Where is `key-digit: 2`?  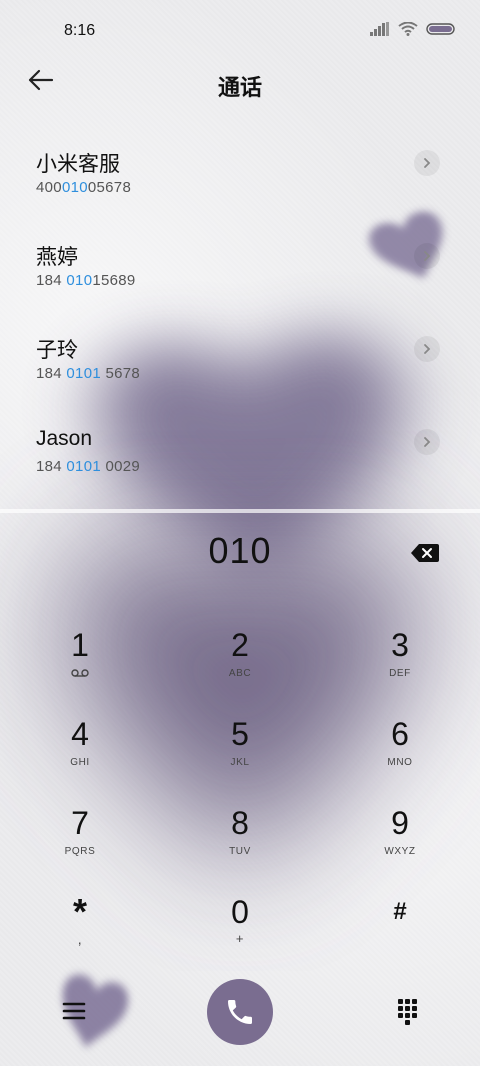
key-digit: 2 is located at coordinates (240, 645).